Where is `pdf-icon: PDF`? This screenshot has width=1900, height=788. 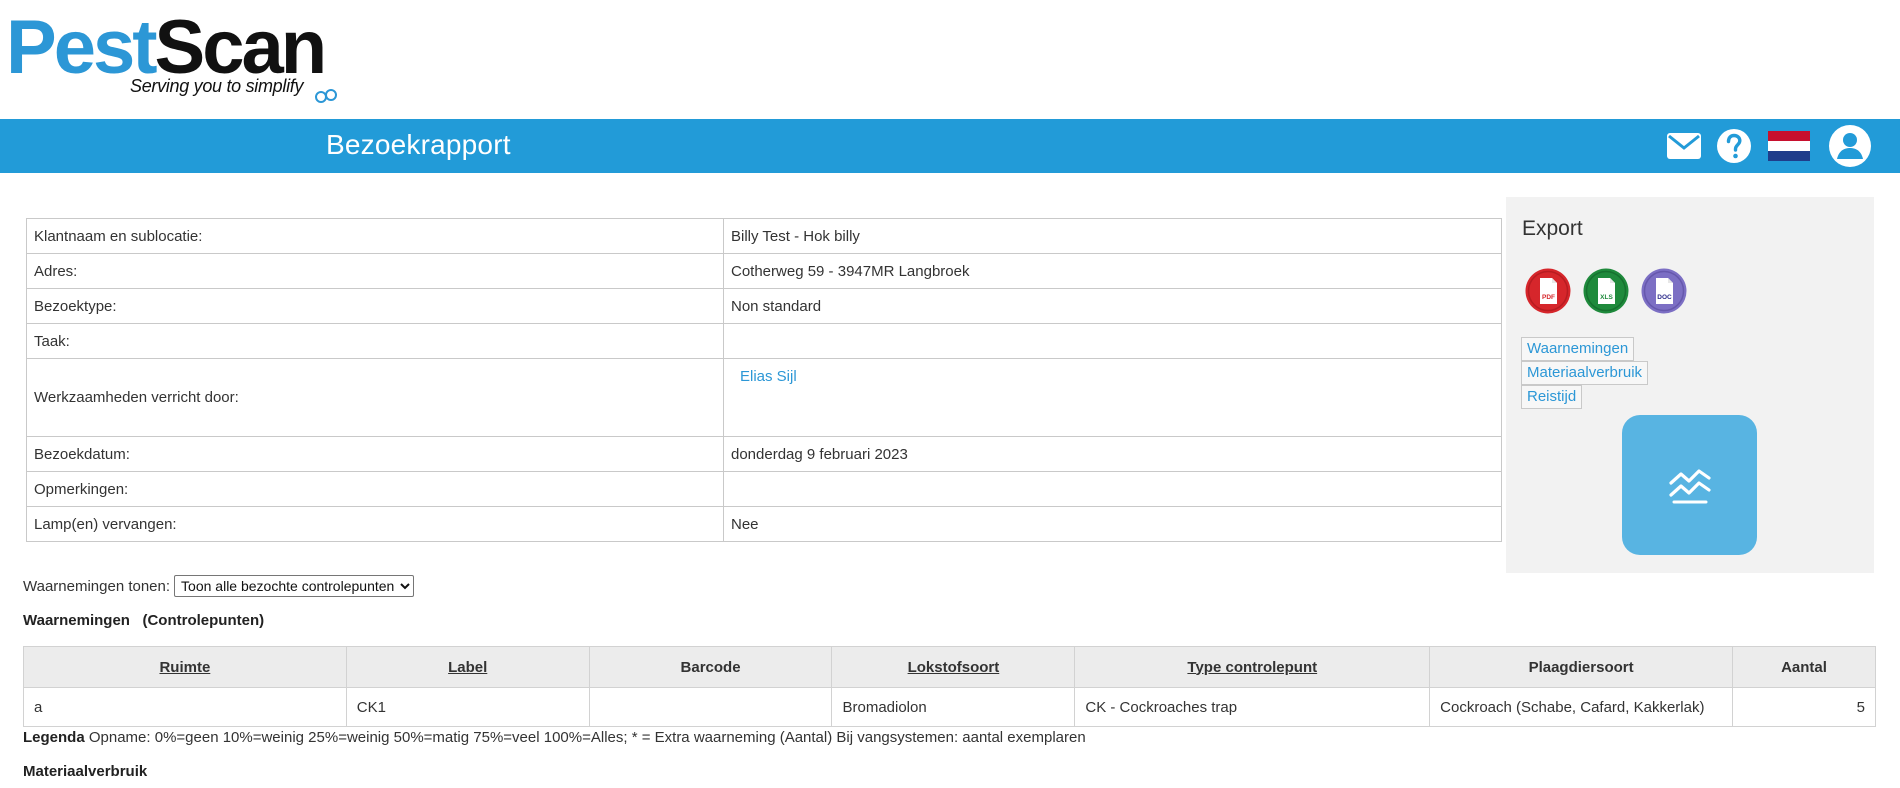 pdf-icon: PDF is located at coordinates (1548, 291).